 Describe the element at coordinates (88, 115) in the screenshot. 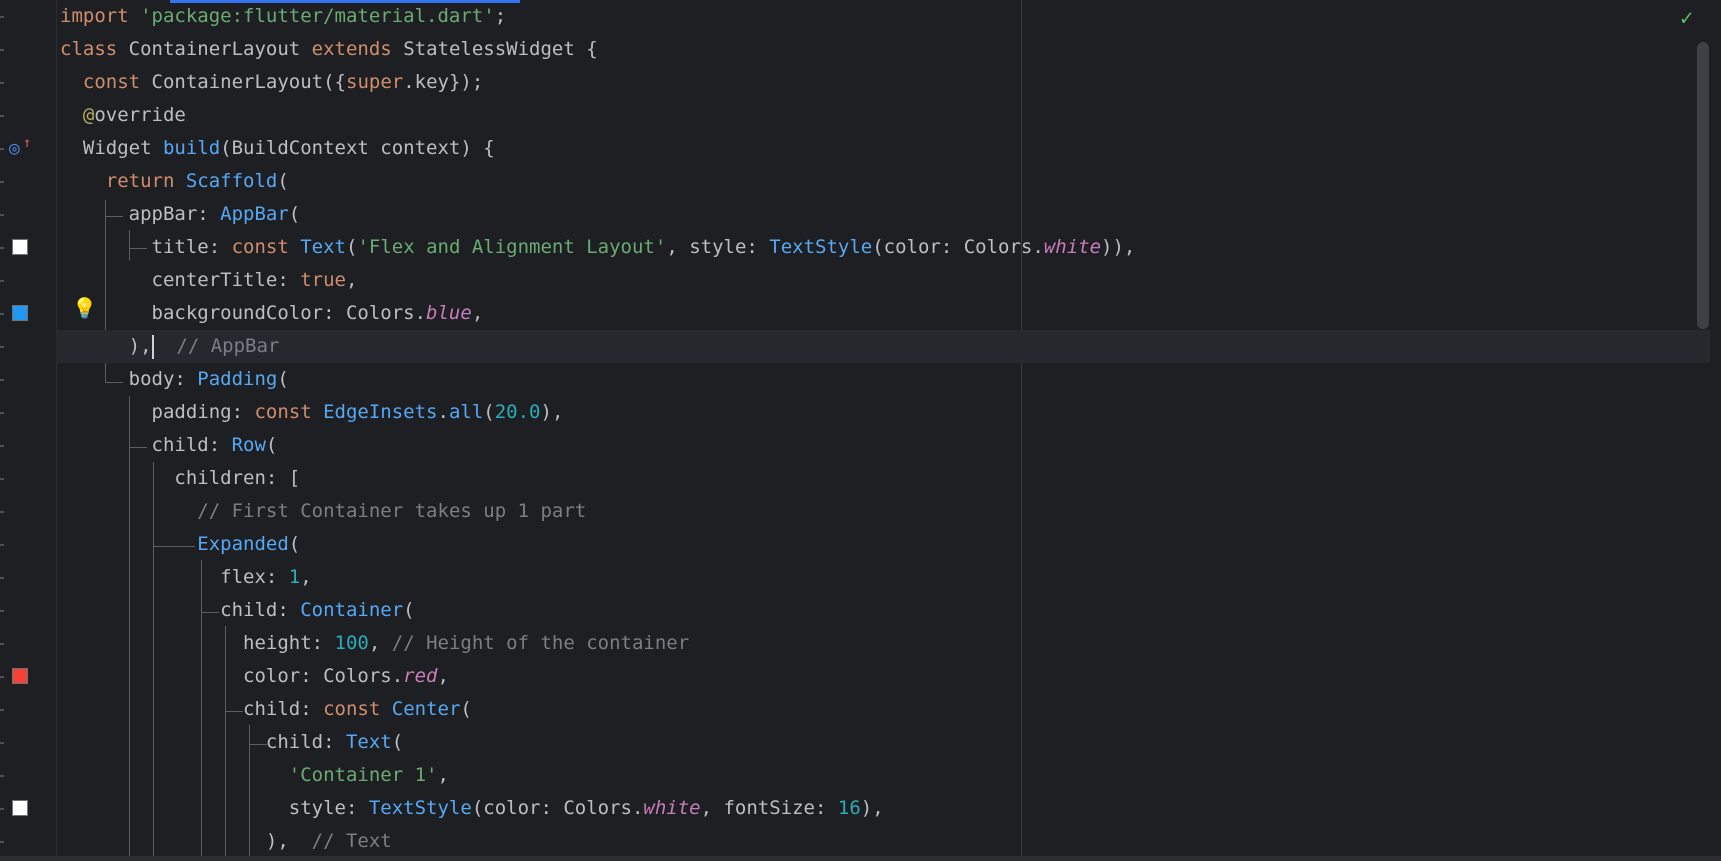

I see `code-token: @` at that location.